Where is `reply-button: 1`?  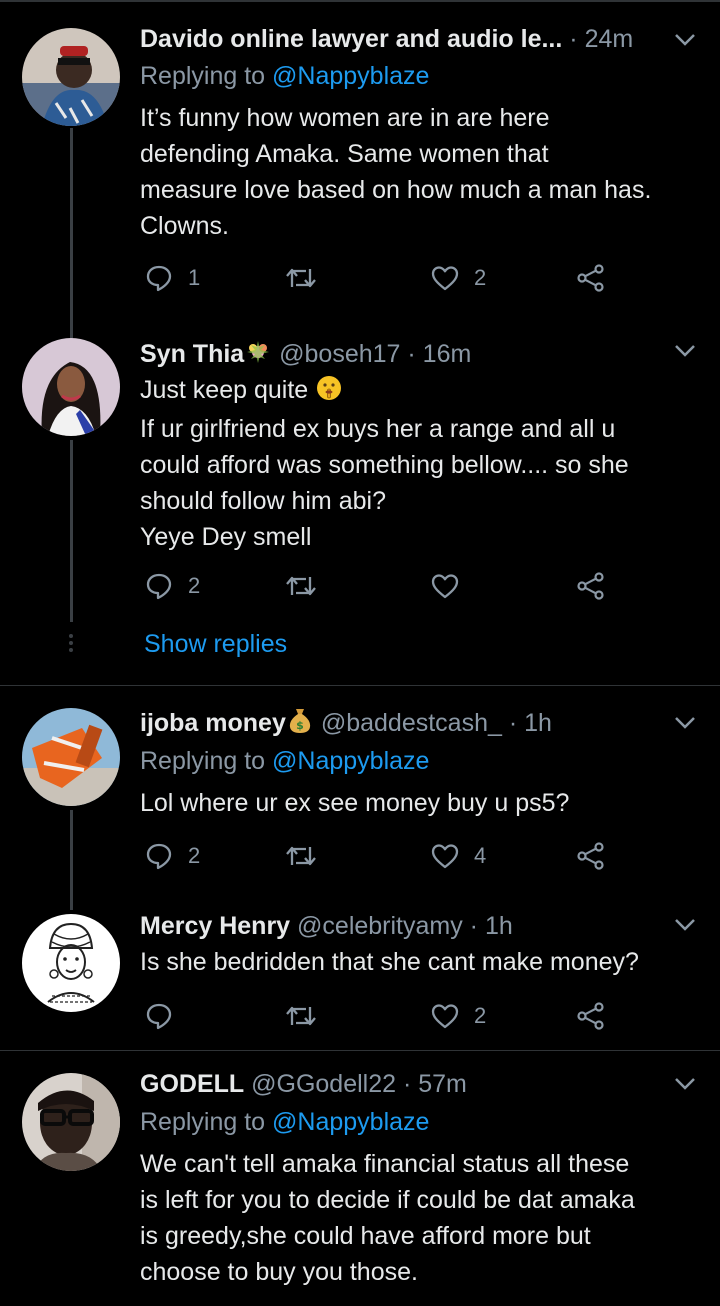 reply-button: 1 is located at coordinates (172, 278).